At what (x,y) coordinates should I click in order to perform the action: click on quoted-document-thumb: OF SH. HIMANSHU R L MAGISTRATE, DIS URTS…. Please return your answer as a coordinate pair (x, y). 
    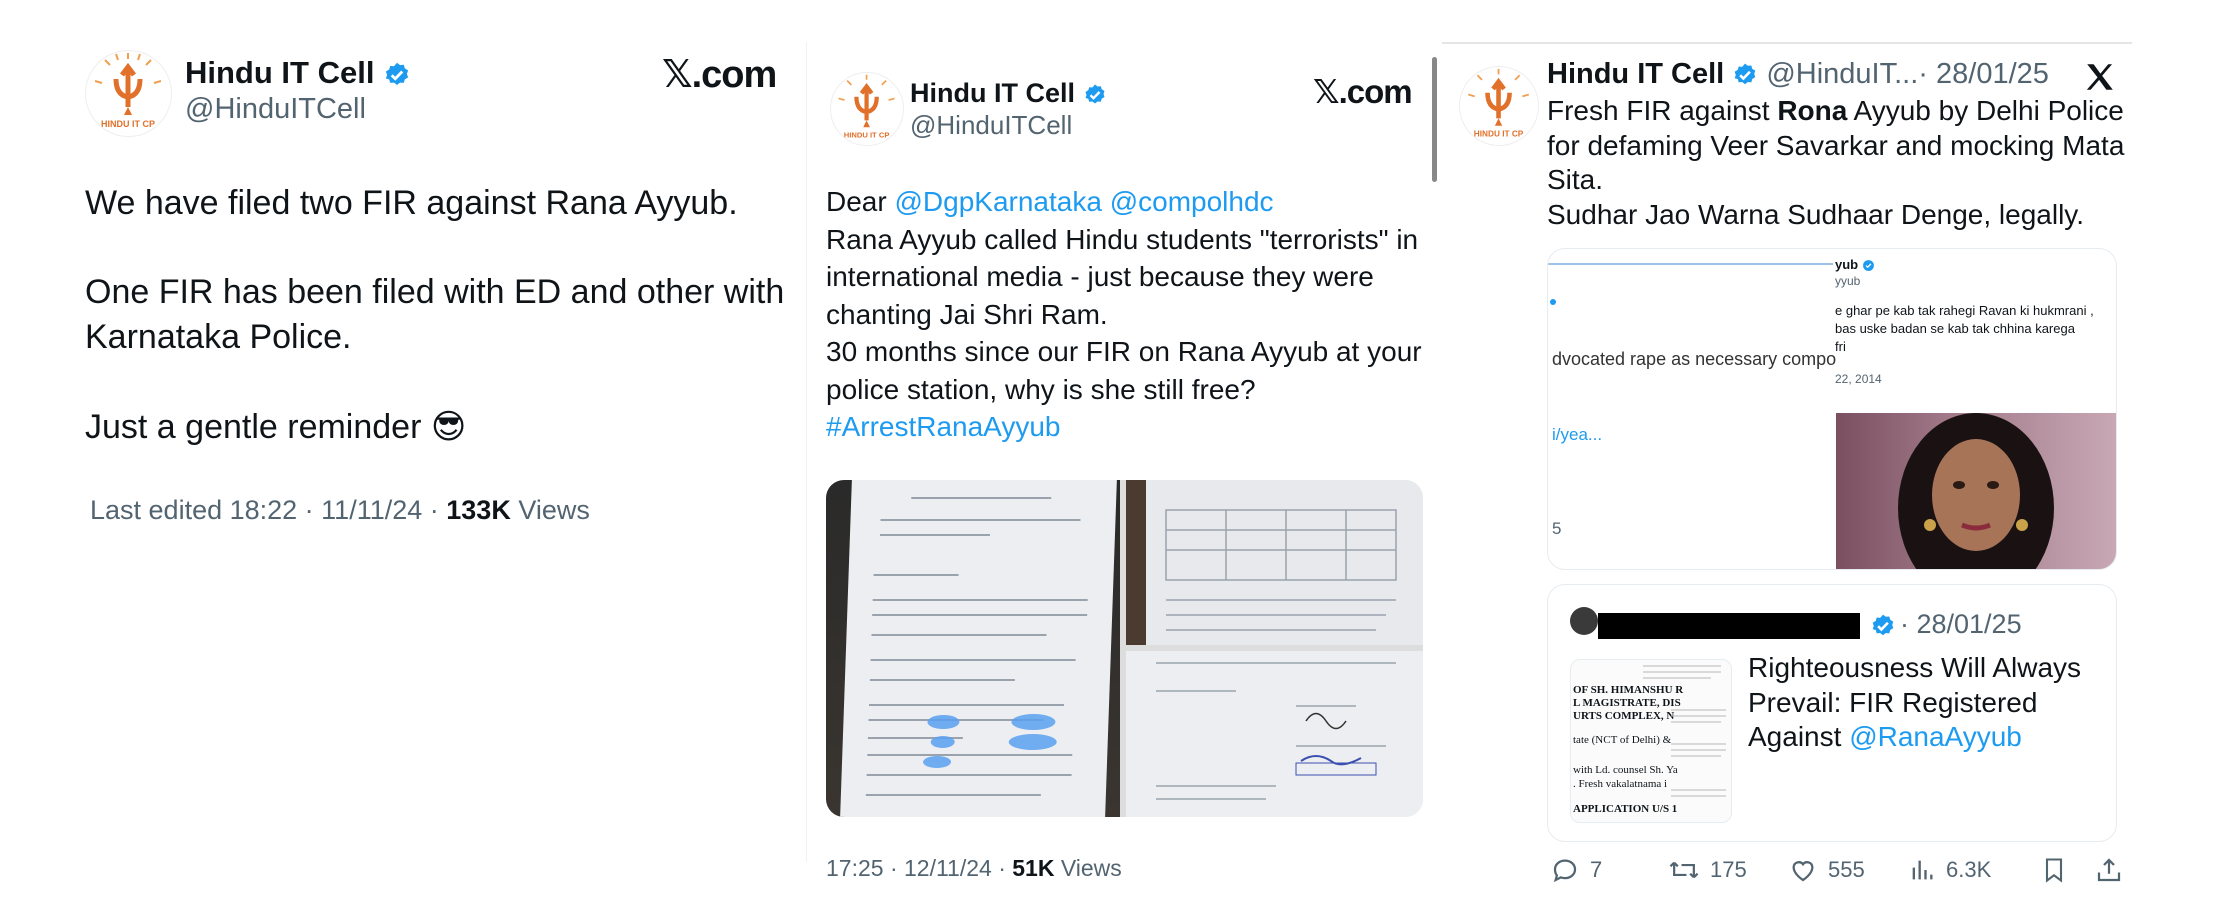
    Looking at the image, I should click on (1651, 741).